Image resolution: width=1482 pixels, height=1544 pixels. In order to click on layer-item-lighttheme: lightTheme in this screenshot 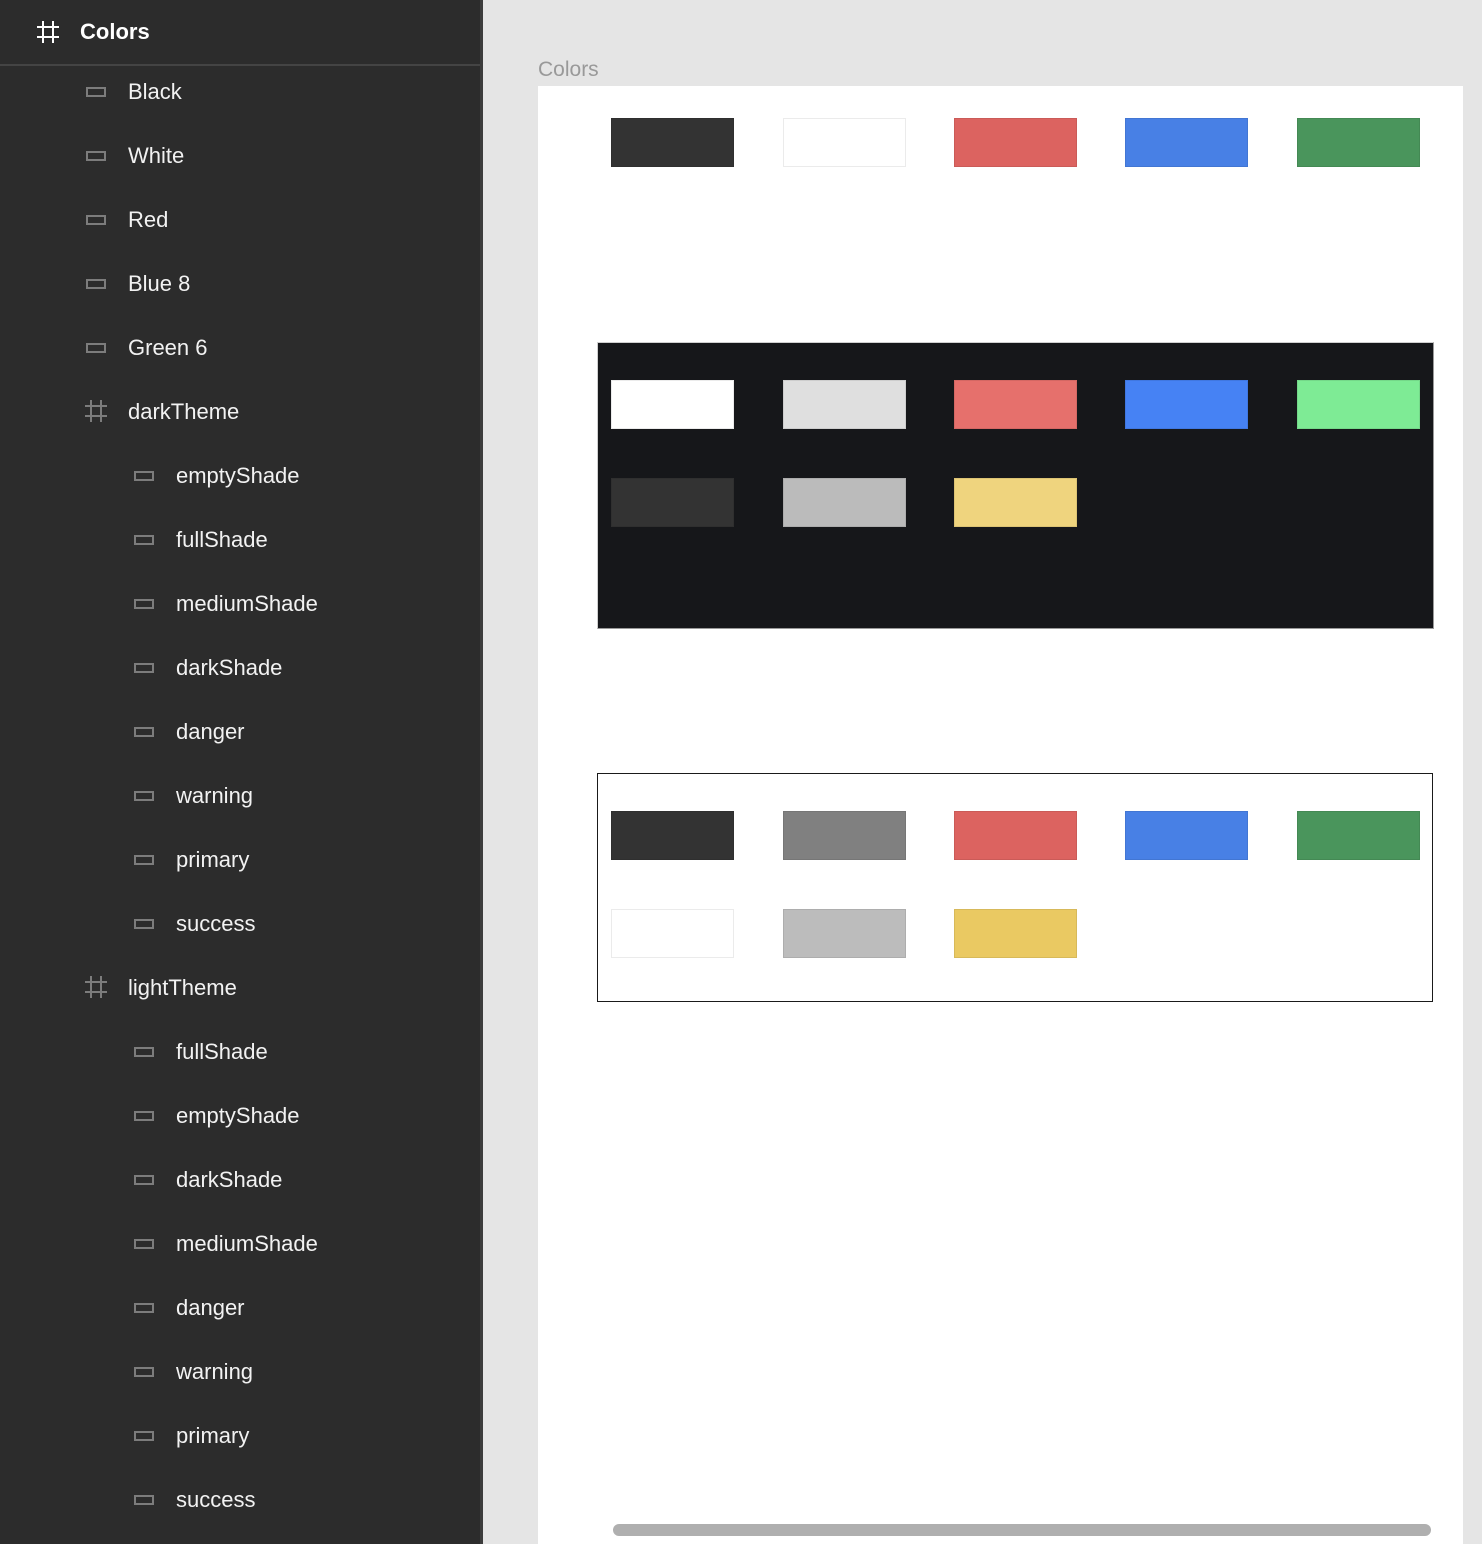, I will do `click(240, 988)`.